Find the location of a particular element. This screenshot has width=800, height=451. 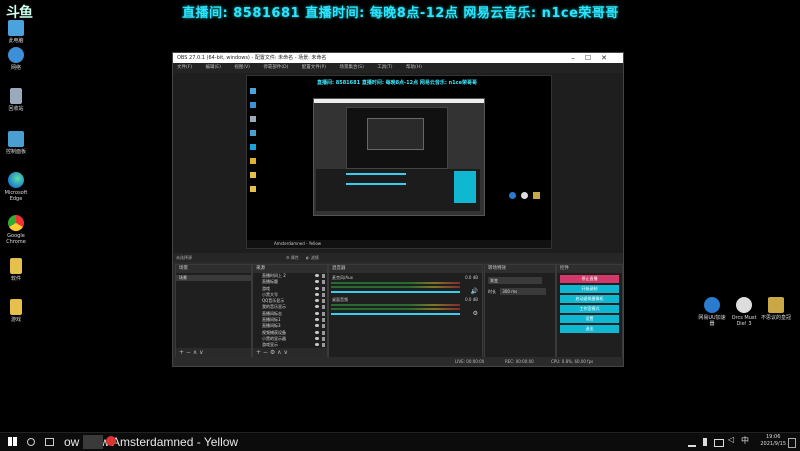

sources-dock-toolbar: + − ⚙ ∧ ∨ is located at coordinates (290, 352).